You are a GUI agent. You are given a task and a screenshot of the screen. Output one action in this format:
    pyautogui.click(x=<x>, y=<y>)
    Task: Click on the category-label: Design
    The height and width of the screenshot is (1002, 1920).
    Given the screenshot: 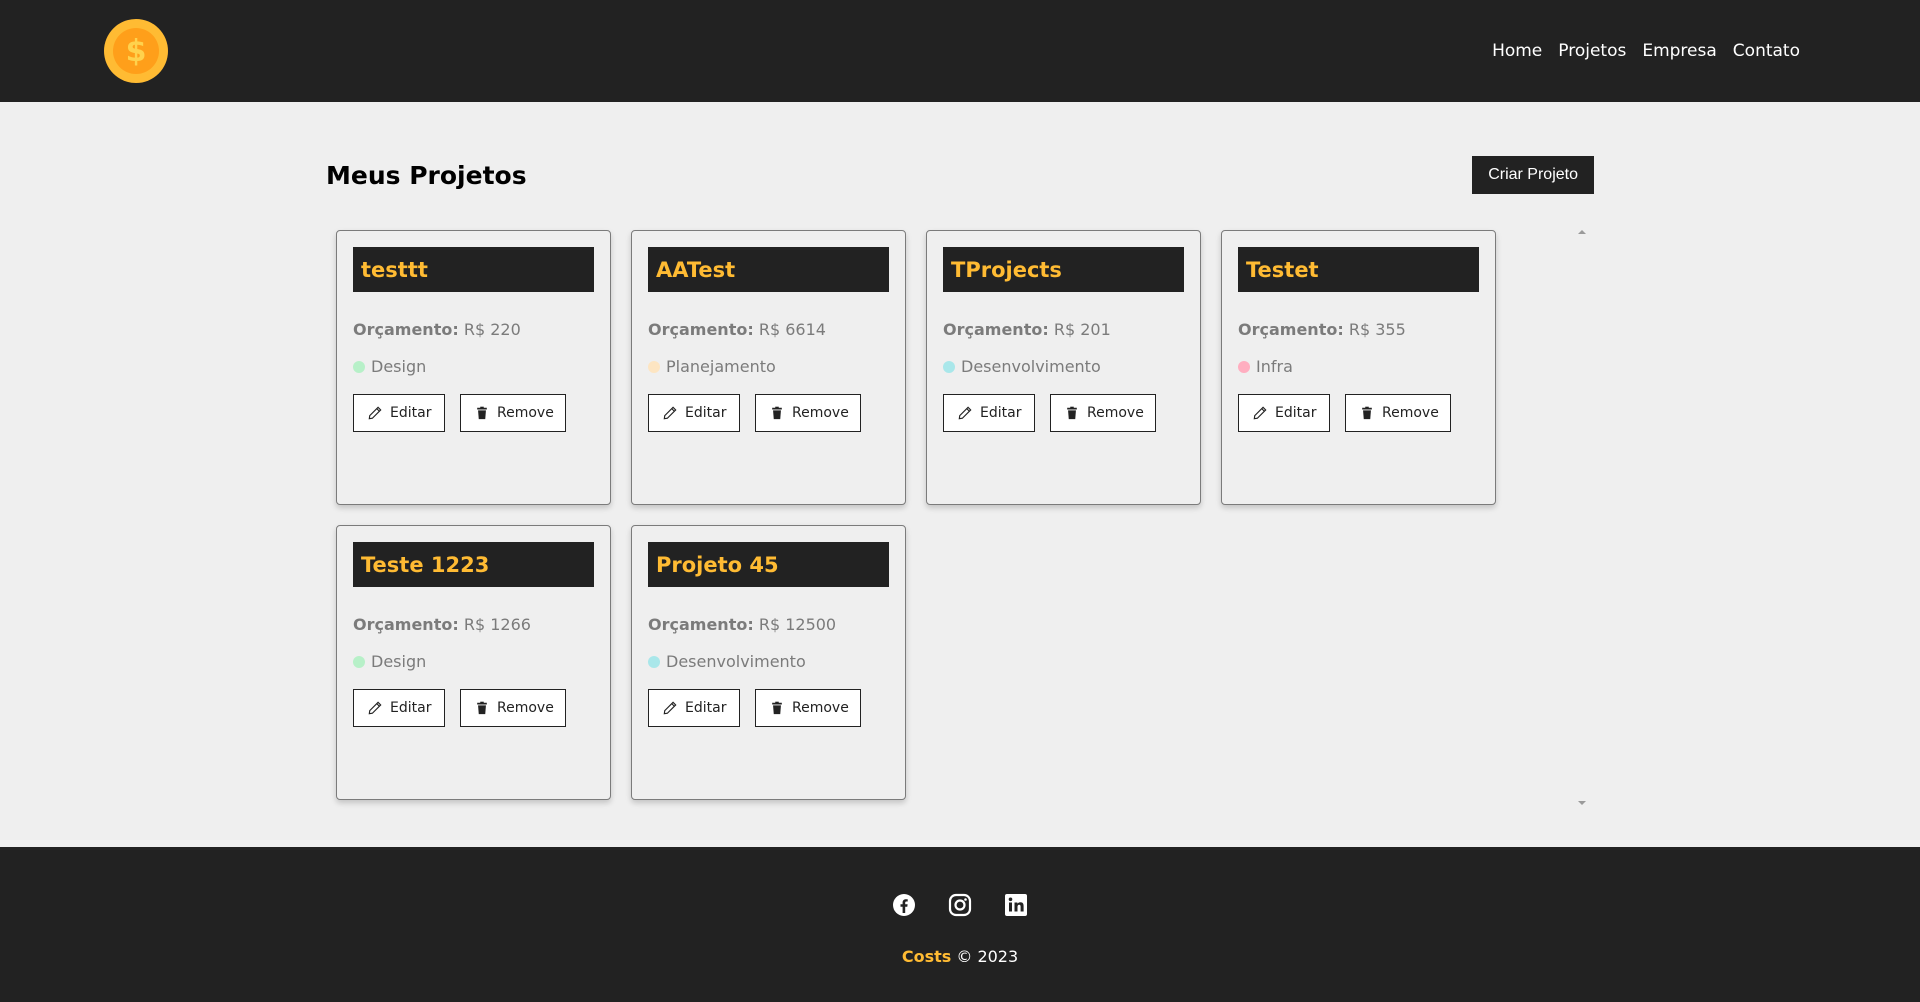 What is the action you would take?
    pyautogui.click(x=399, y=366)
    